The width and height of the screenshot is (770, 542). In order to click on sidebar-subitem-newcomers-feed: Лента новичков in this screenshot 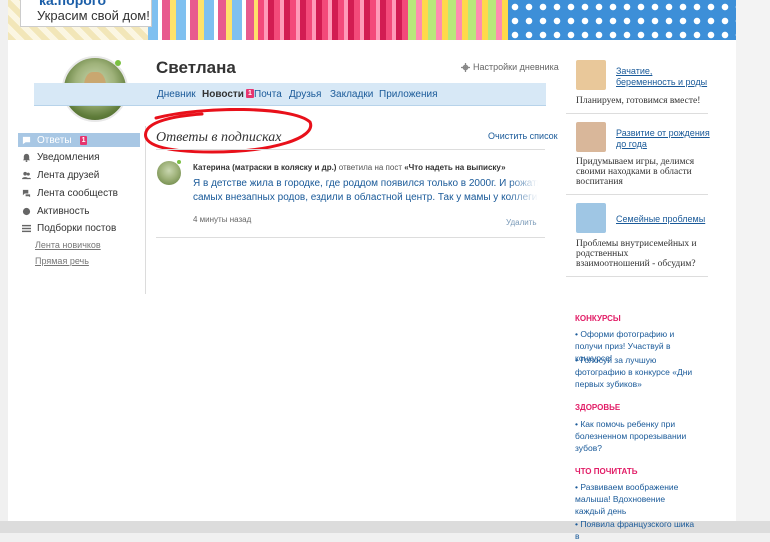, I will do `click(68, 245)`.